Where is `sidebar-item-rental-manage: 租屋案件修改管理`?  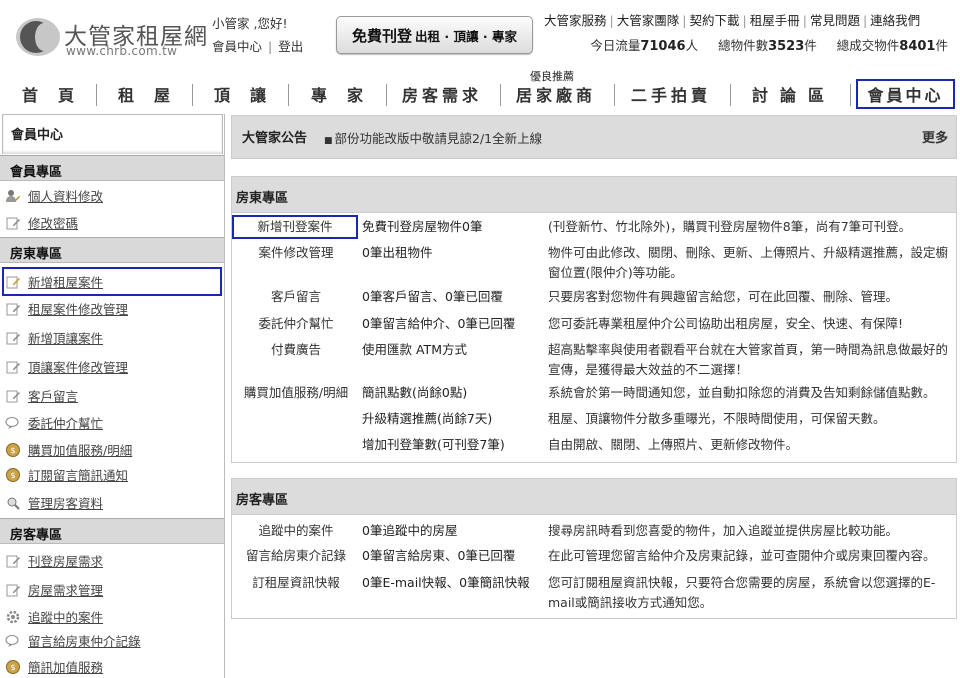
sidebar-item-rental-manage: 租屋案件修改管理 is located at coordinates (113, 308).